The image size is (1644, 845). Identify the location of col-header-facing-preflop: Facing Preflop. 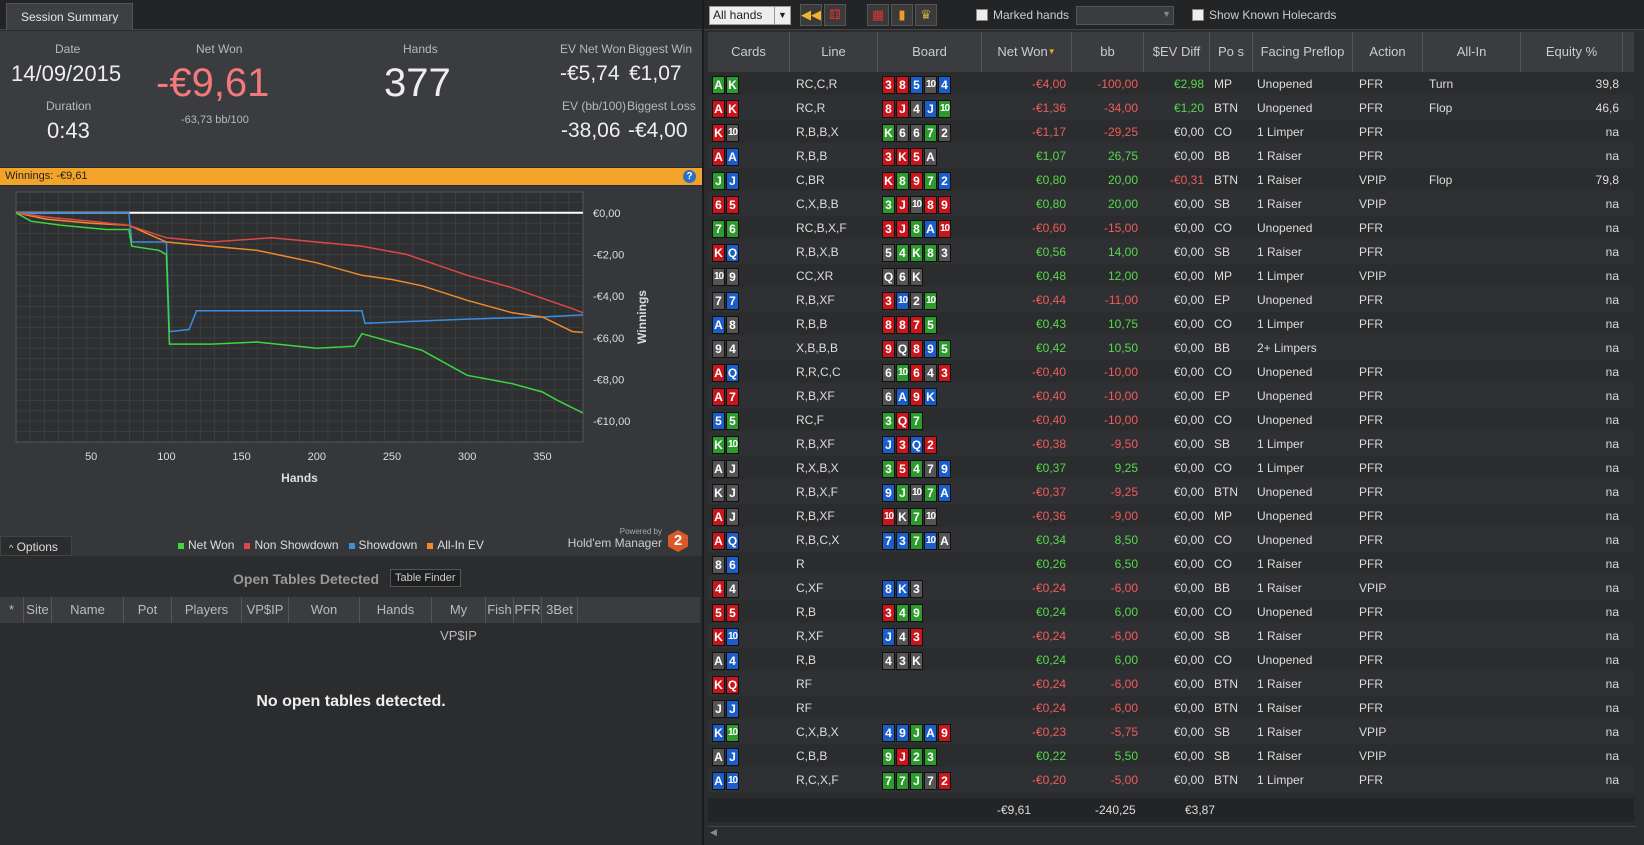
(1303, 52).